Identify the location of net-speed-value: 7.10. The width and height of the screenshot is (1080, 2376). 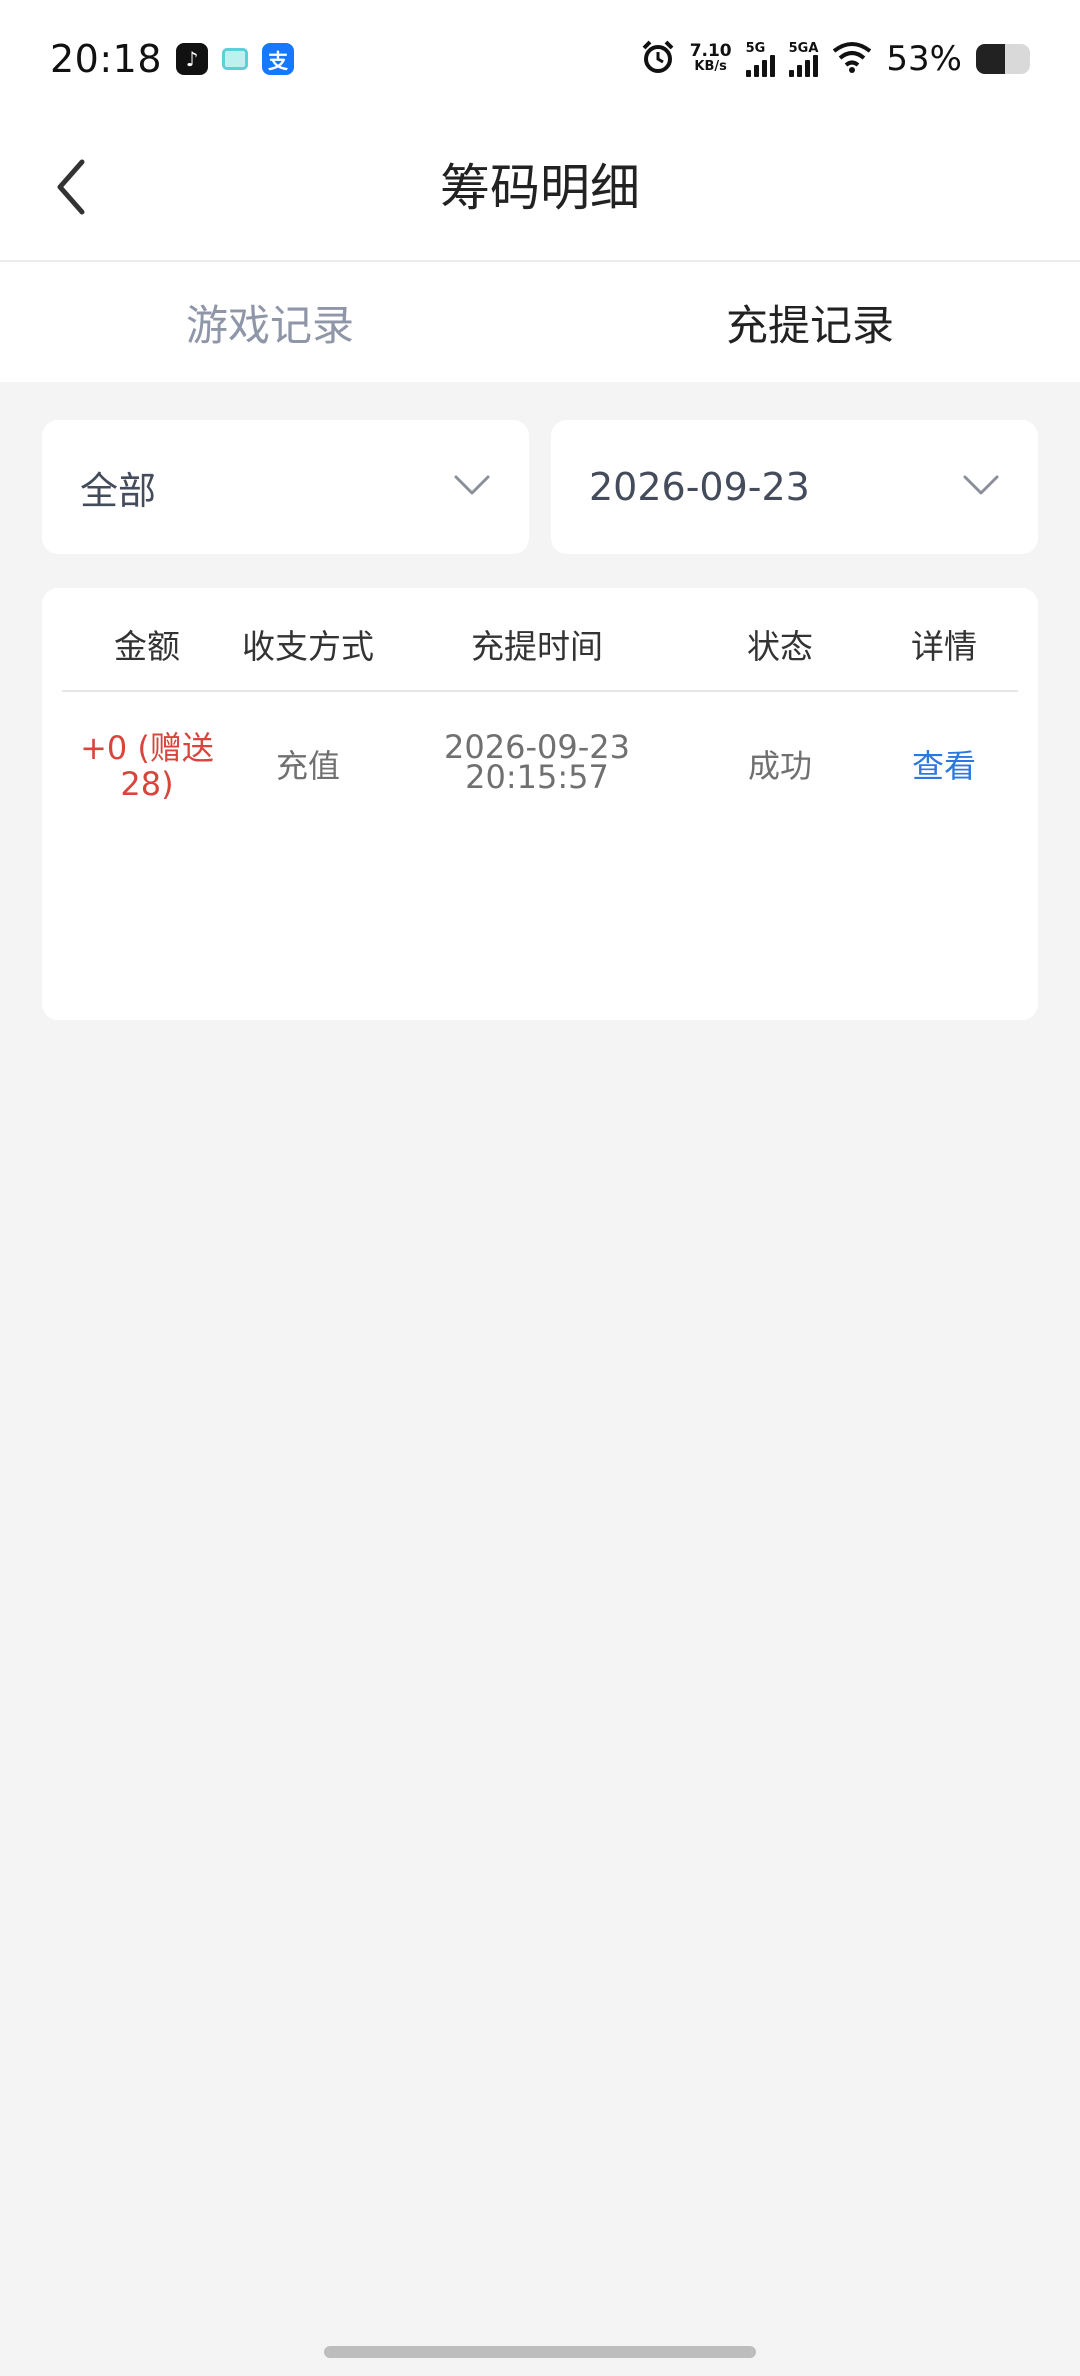
(710, 51).